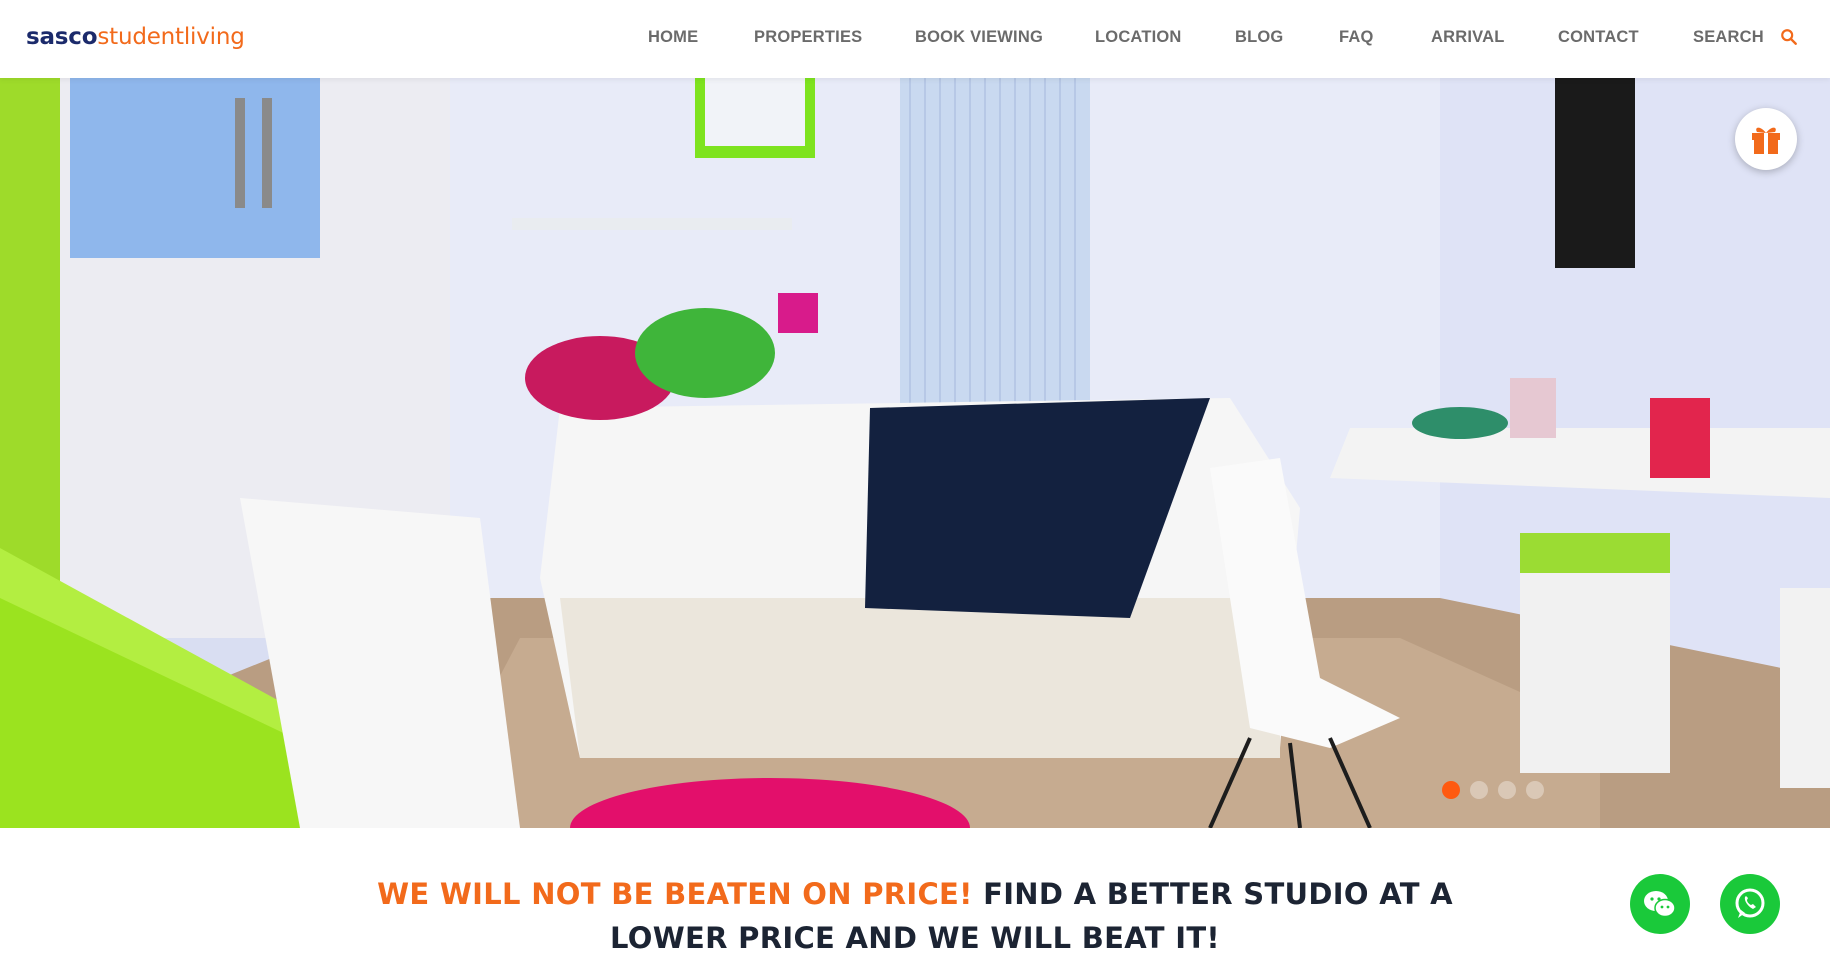 This screenshot has height=958, width=1830. Describe the element at coordinates (1598, 37) in the screenshot. I see `nav-contact: CONTACT` at that location.